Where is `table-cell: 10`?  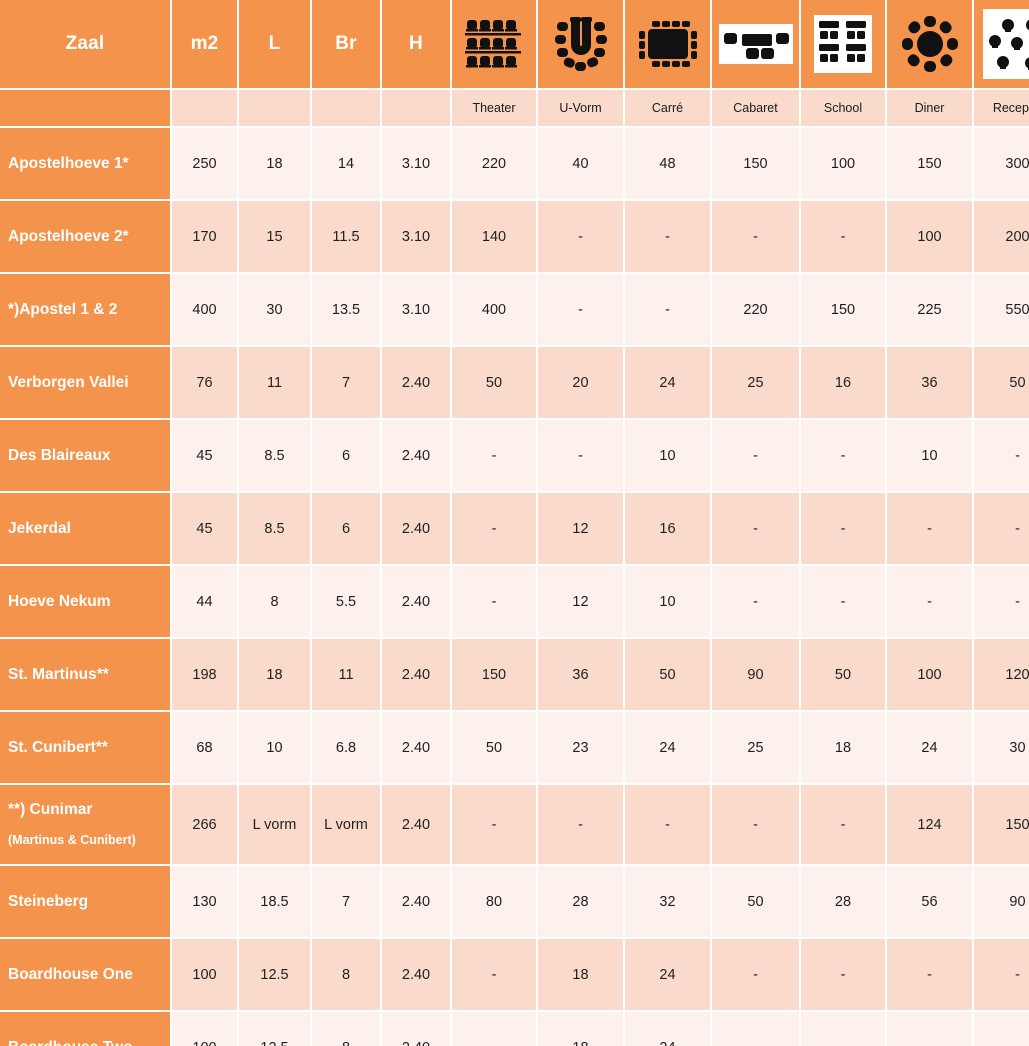 table-cell: 10 is located at coordinates (667, 601).